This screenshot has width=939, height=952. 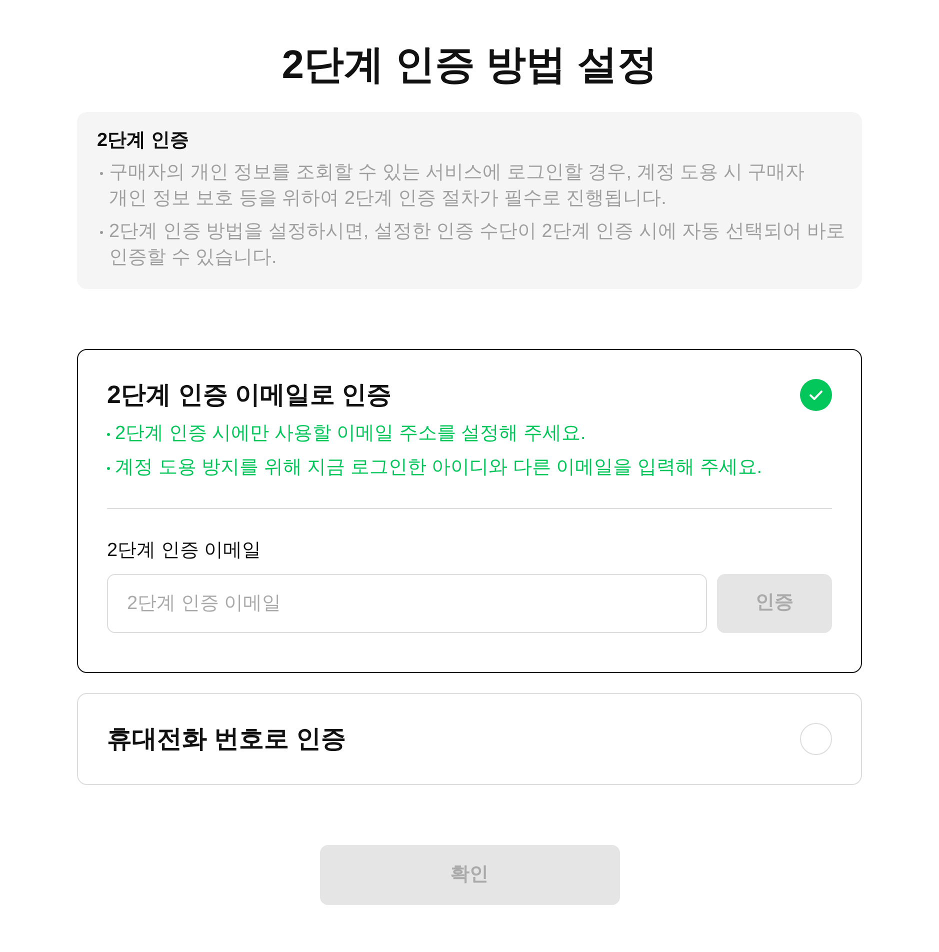 What do you see at coordinates (457, 186) in the screenshot?
I see `notice-text: 구매자의 개인 정보를 조회할 수 있는 서비스에 로그인할 경우, 계정 도용 시 구매자 개인 정보 보호 등을 위하여 2단계 인증 절차가 필수로 진행됩니다.` at bounding box center [457, 186].